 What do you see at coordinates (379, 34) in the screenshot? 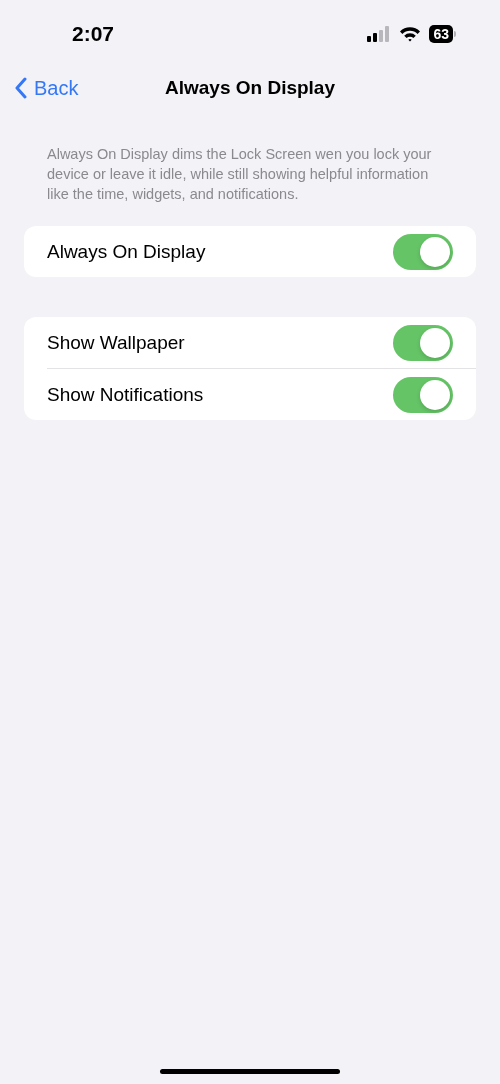
I see `signal-icon` at bounding box center [379, 34].